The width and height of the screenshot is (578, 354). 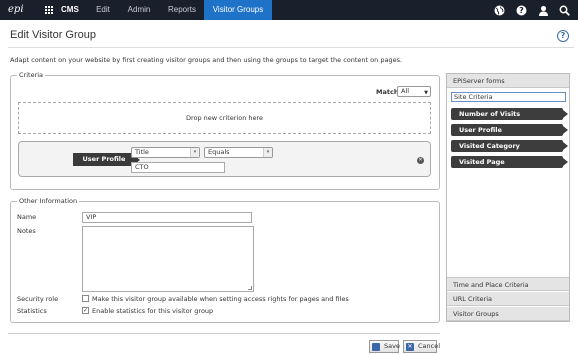 What do you see at coordinates (26, 231) in the screenshot?
I see `notes-label: Notes` at bounding box center [26, 231].